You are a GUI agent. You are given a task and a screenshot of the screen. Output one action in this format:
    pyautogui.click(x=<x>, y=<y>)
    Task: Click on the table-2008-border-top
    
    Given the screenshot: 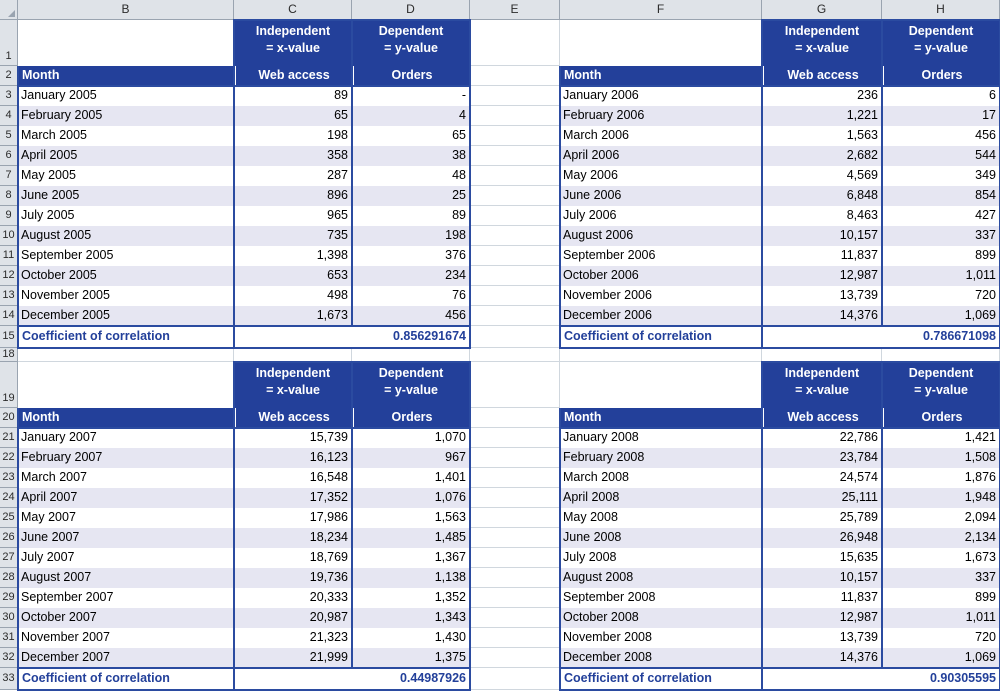 What is the action you would take?
    pyautogui.click(x=880, y=362)
    